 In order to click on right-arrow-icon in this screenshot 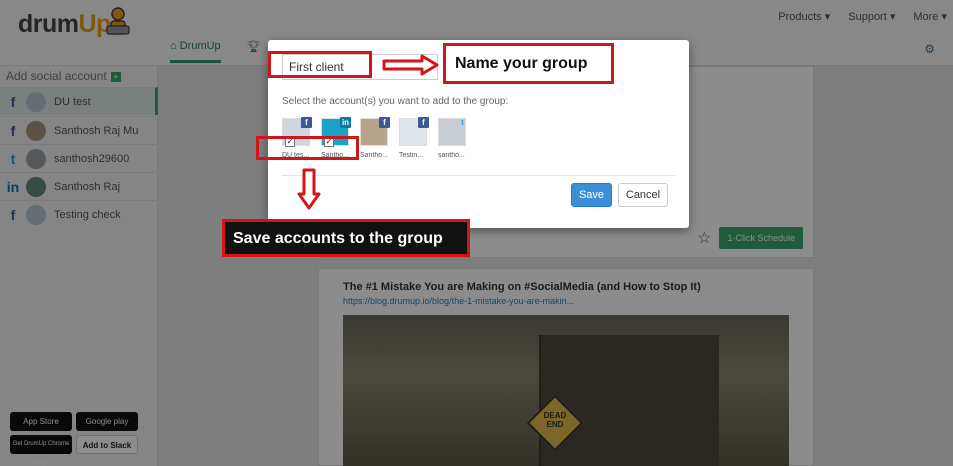, I will do `click(410, 65)`.